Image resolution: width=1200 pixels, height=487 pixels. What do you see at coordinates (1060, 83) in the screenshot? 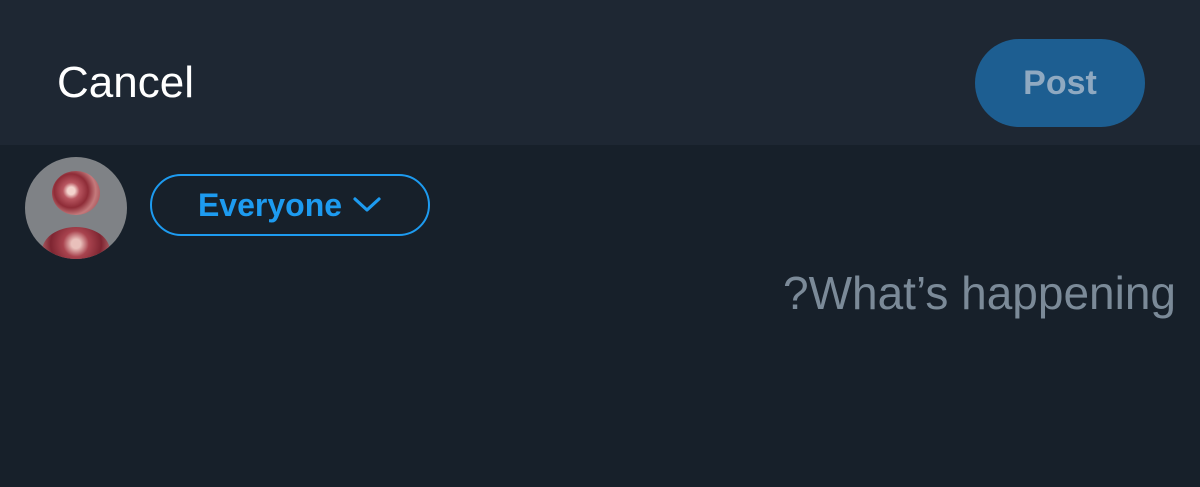
I see `post-button: Post` at bounding box center [1060, 83].